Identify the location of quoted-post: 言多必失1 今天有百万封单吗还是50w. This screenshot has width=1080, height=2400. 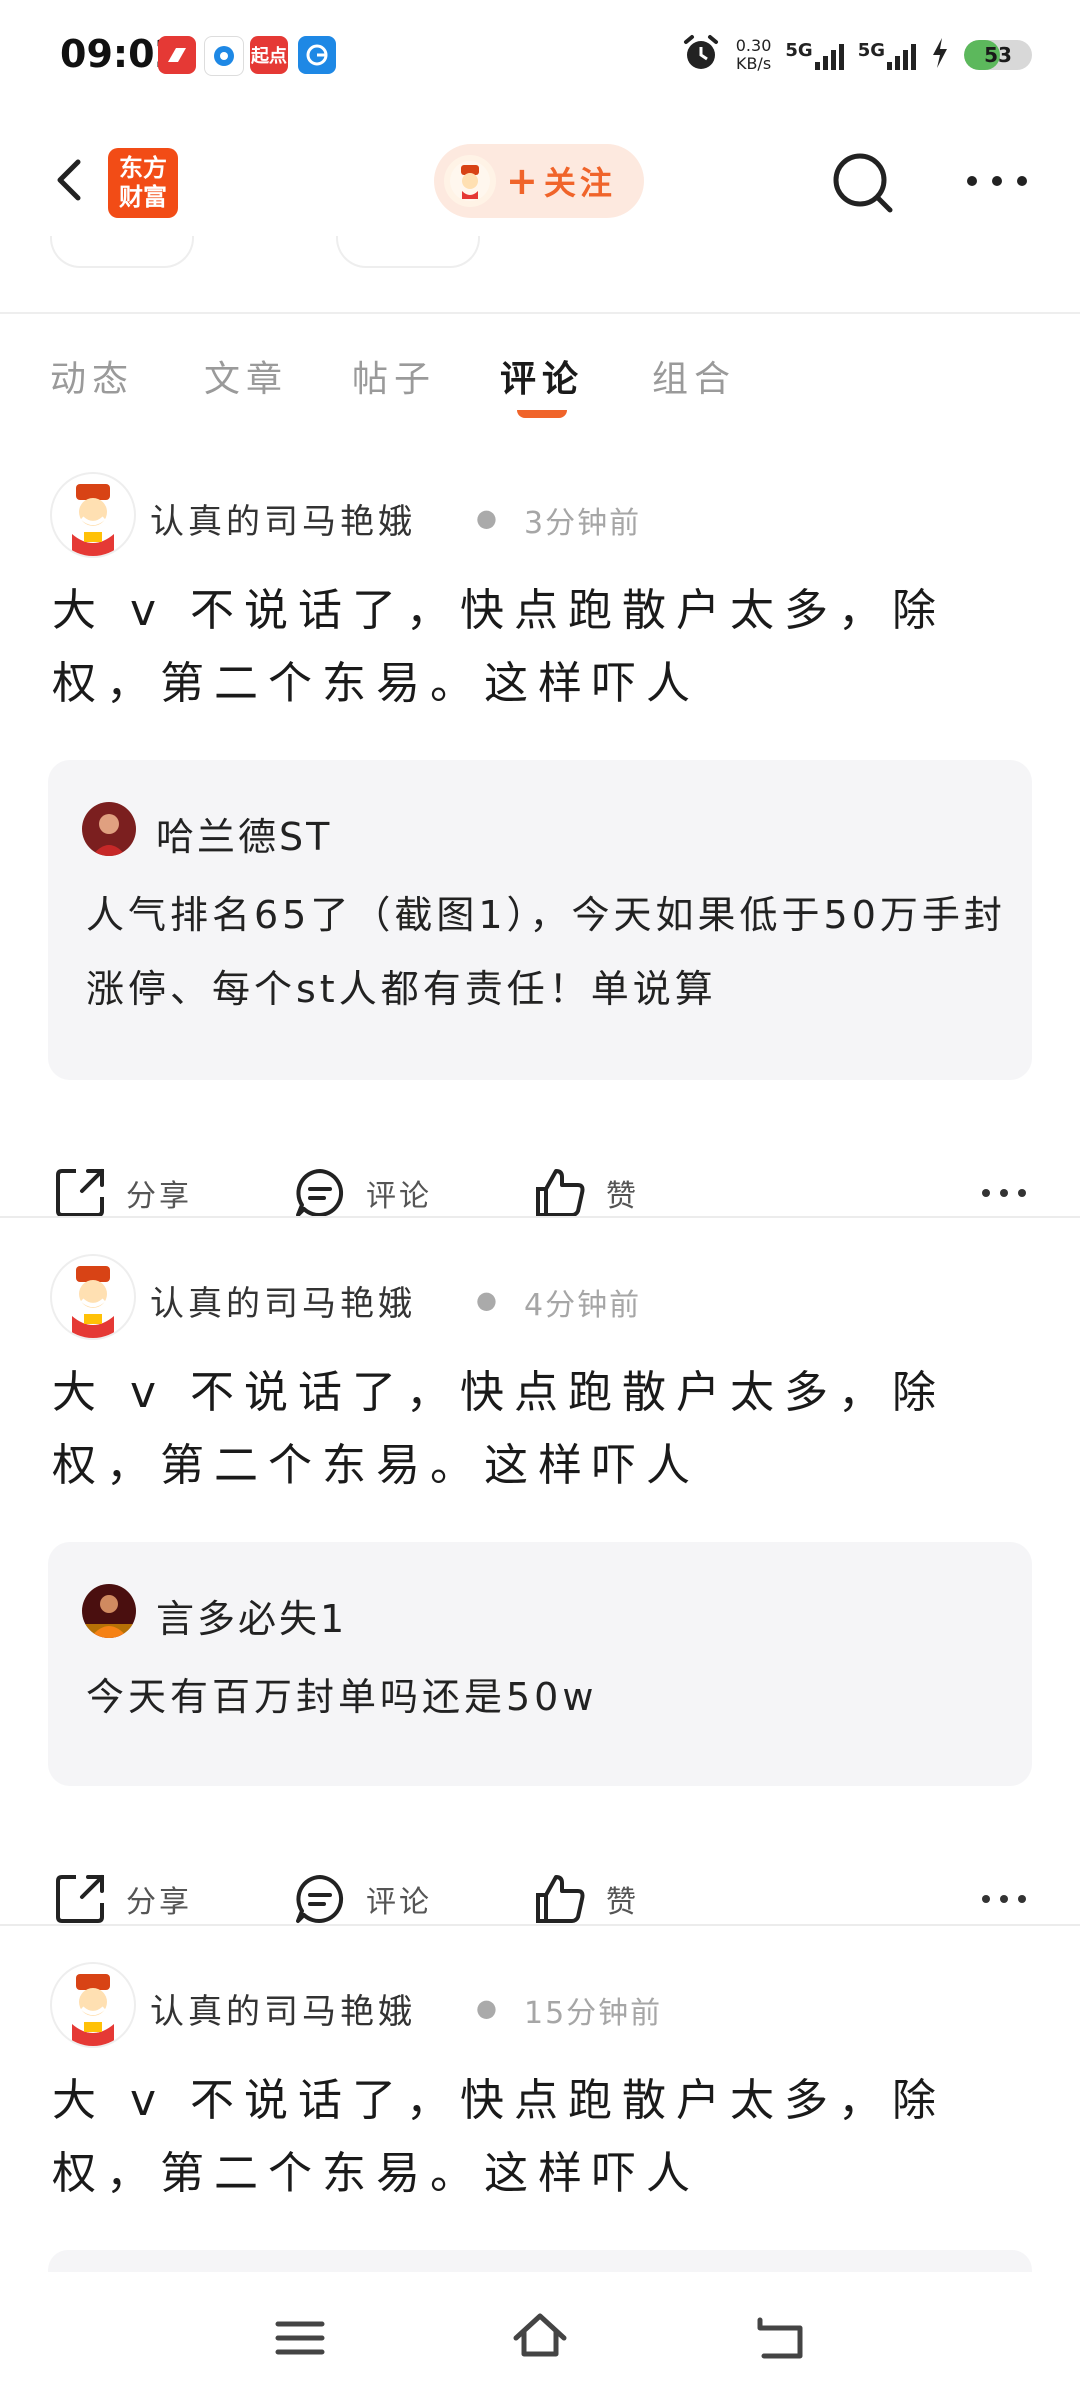
(540, 1664).